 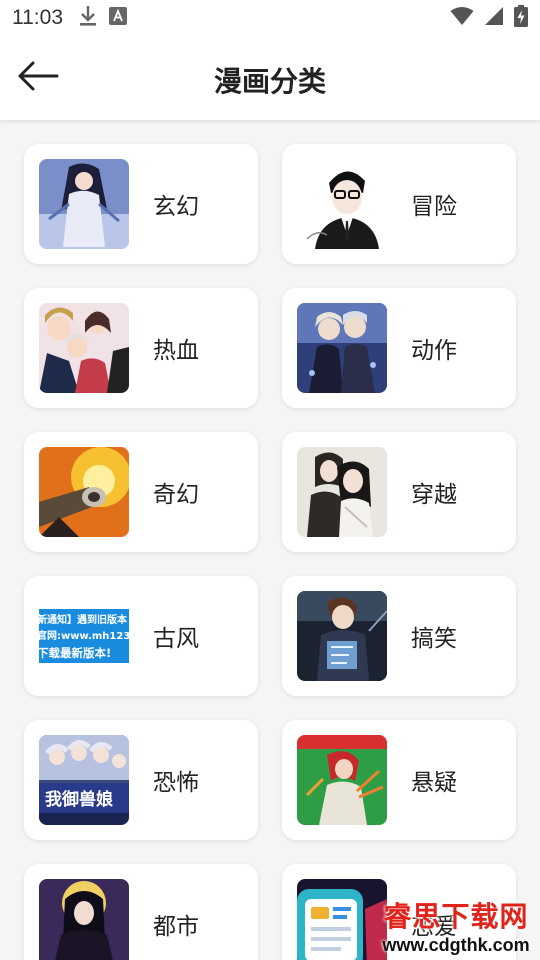 I want to click on notice-line-1: 新通知】遇到旧版本, so click(x=83, y=619).